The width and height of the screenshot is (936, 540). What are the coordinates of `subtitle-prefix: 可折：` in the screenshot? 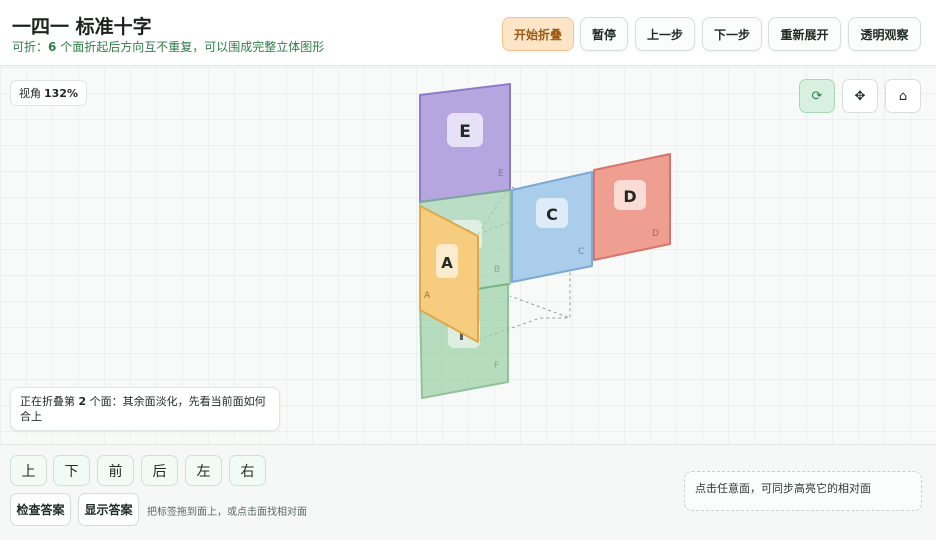 It's located at (30, 47).